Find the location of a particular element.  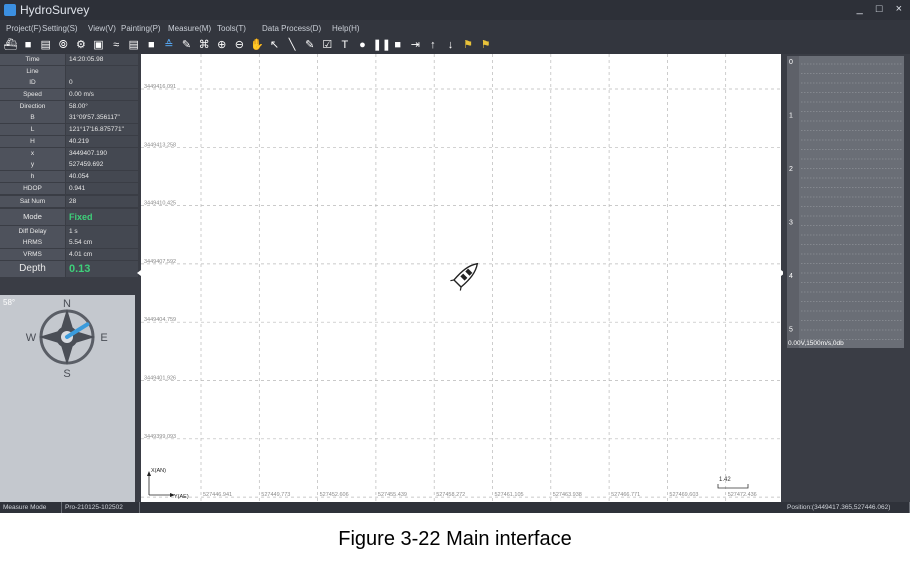

info-row-l: L 121°17'16.875771" is located at coordinates (69, 130).